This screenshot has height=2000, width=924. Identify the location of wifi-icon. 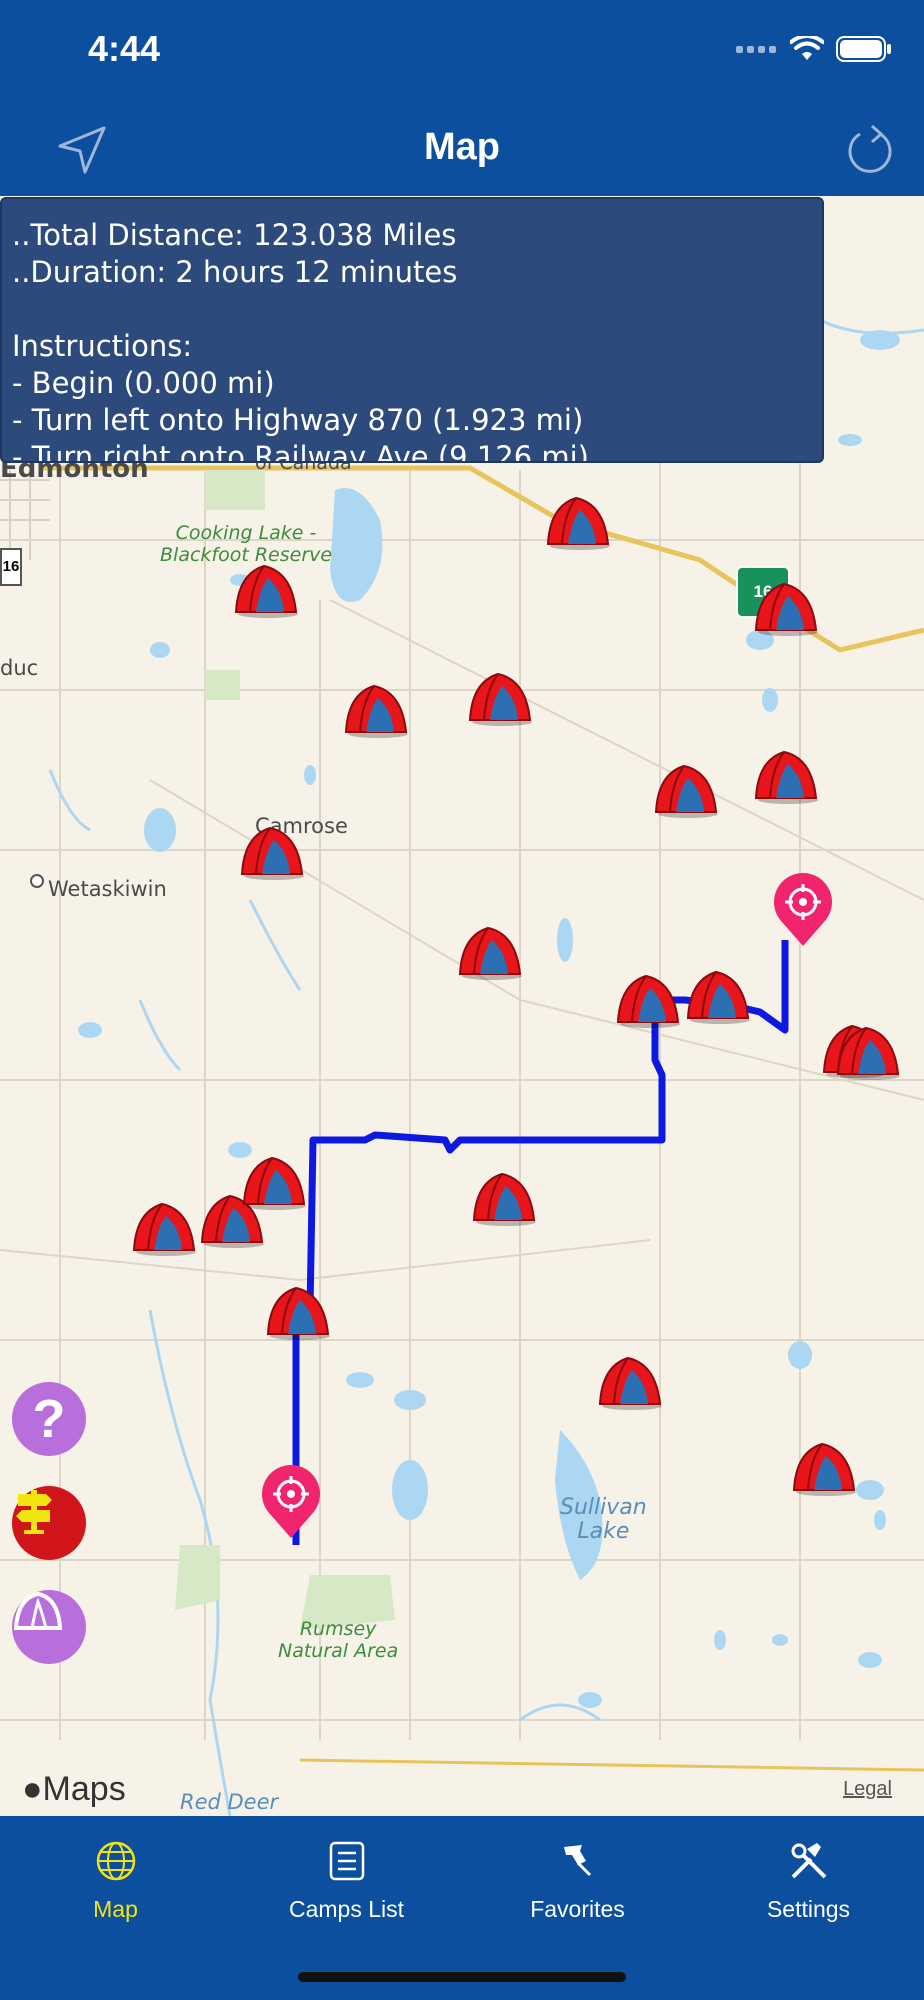
(807, 48).